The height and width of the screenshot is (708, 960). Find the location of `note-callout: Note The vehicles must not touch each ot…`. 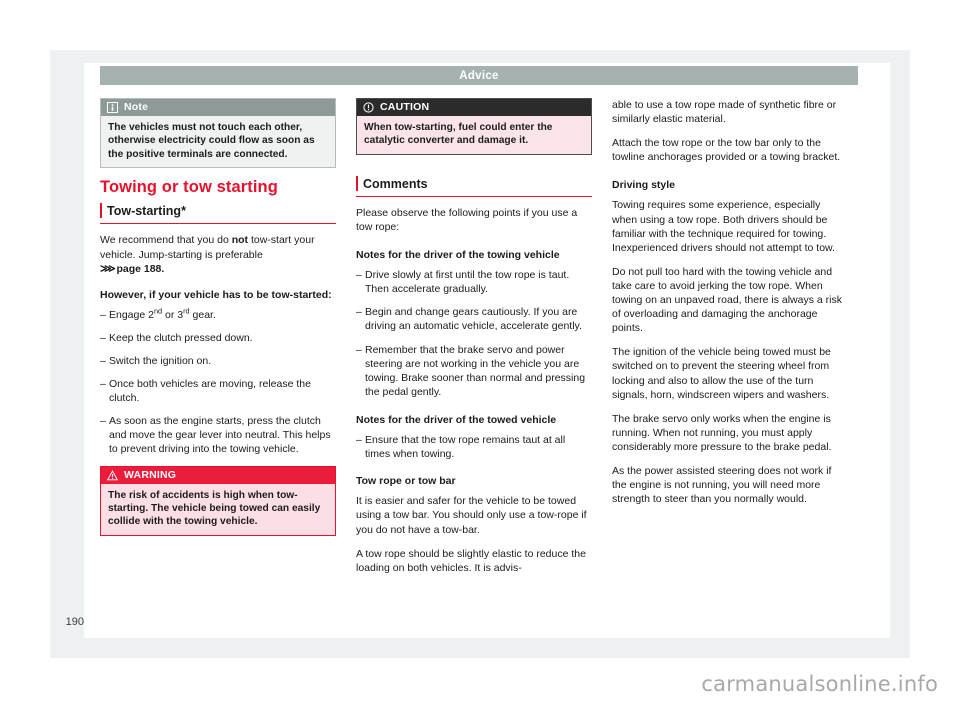

note-callout: Note The vehicles must not touch each ot… is located at coordinates (218, 133).